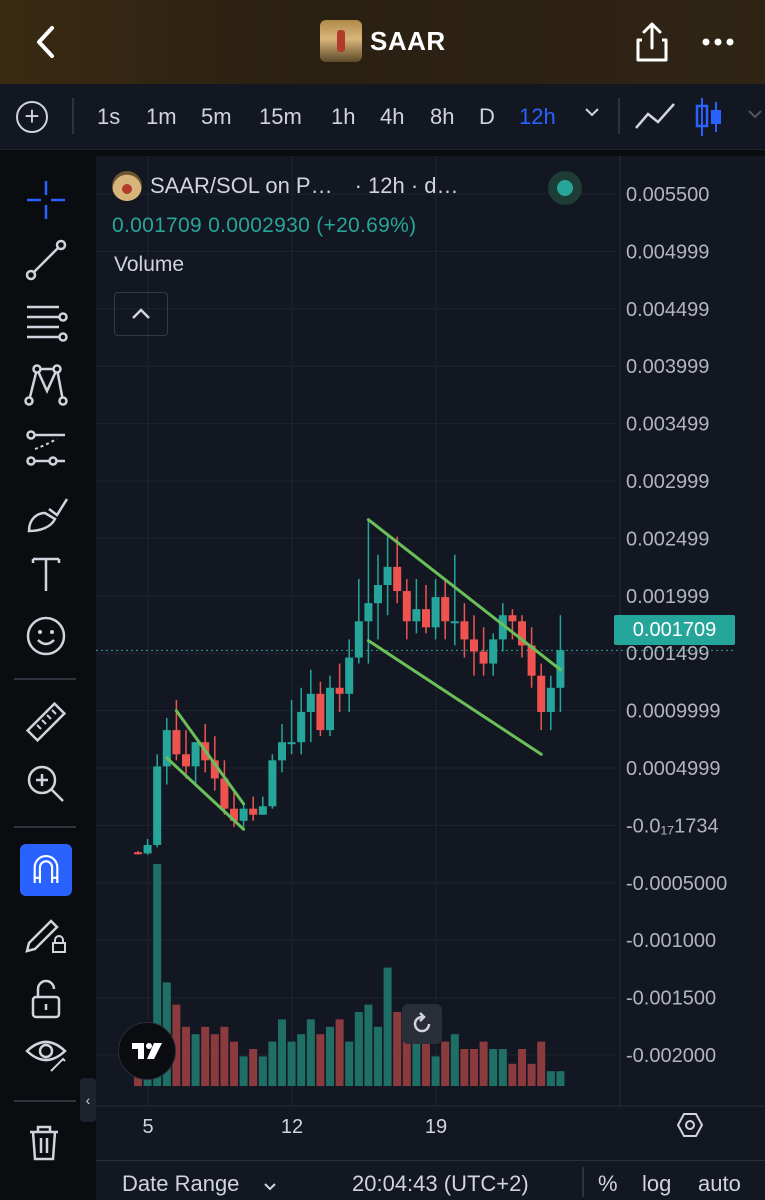  I want to click on tf-1s: 1s, so click(108, 117).